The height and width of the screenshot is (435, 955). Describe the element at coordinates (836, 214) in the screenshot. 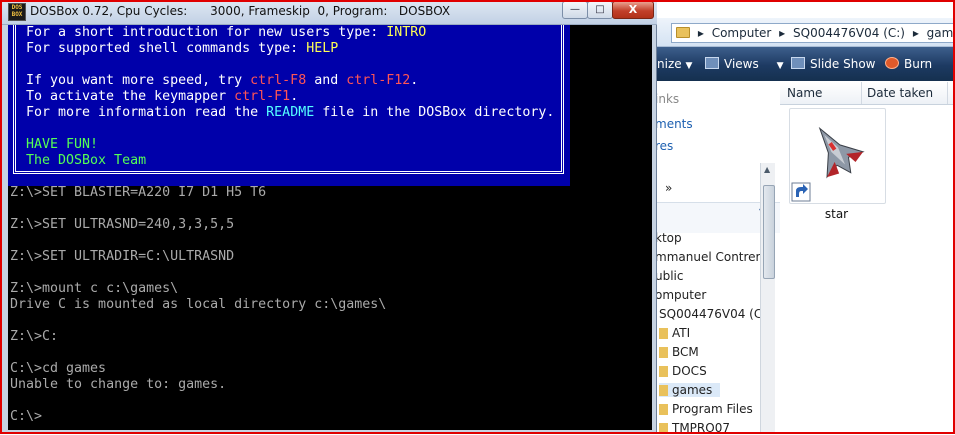

I see `file-name: star` at that location.